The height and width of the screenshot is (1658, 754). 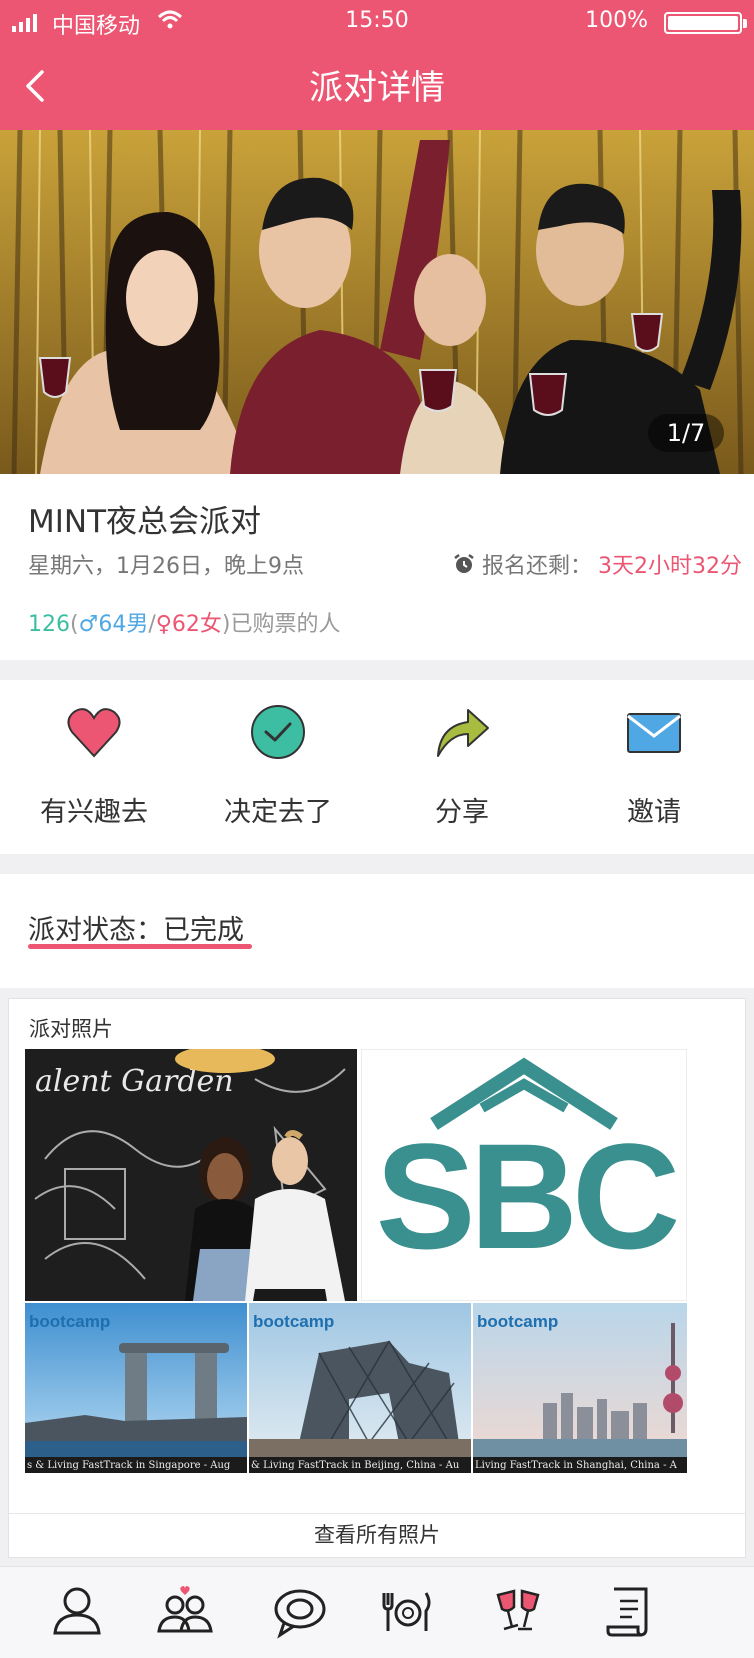 I want to click on check-circle-icon, so click(x=278, y=732).